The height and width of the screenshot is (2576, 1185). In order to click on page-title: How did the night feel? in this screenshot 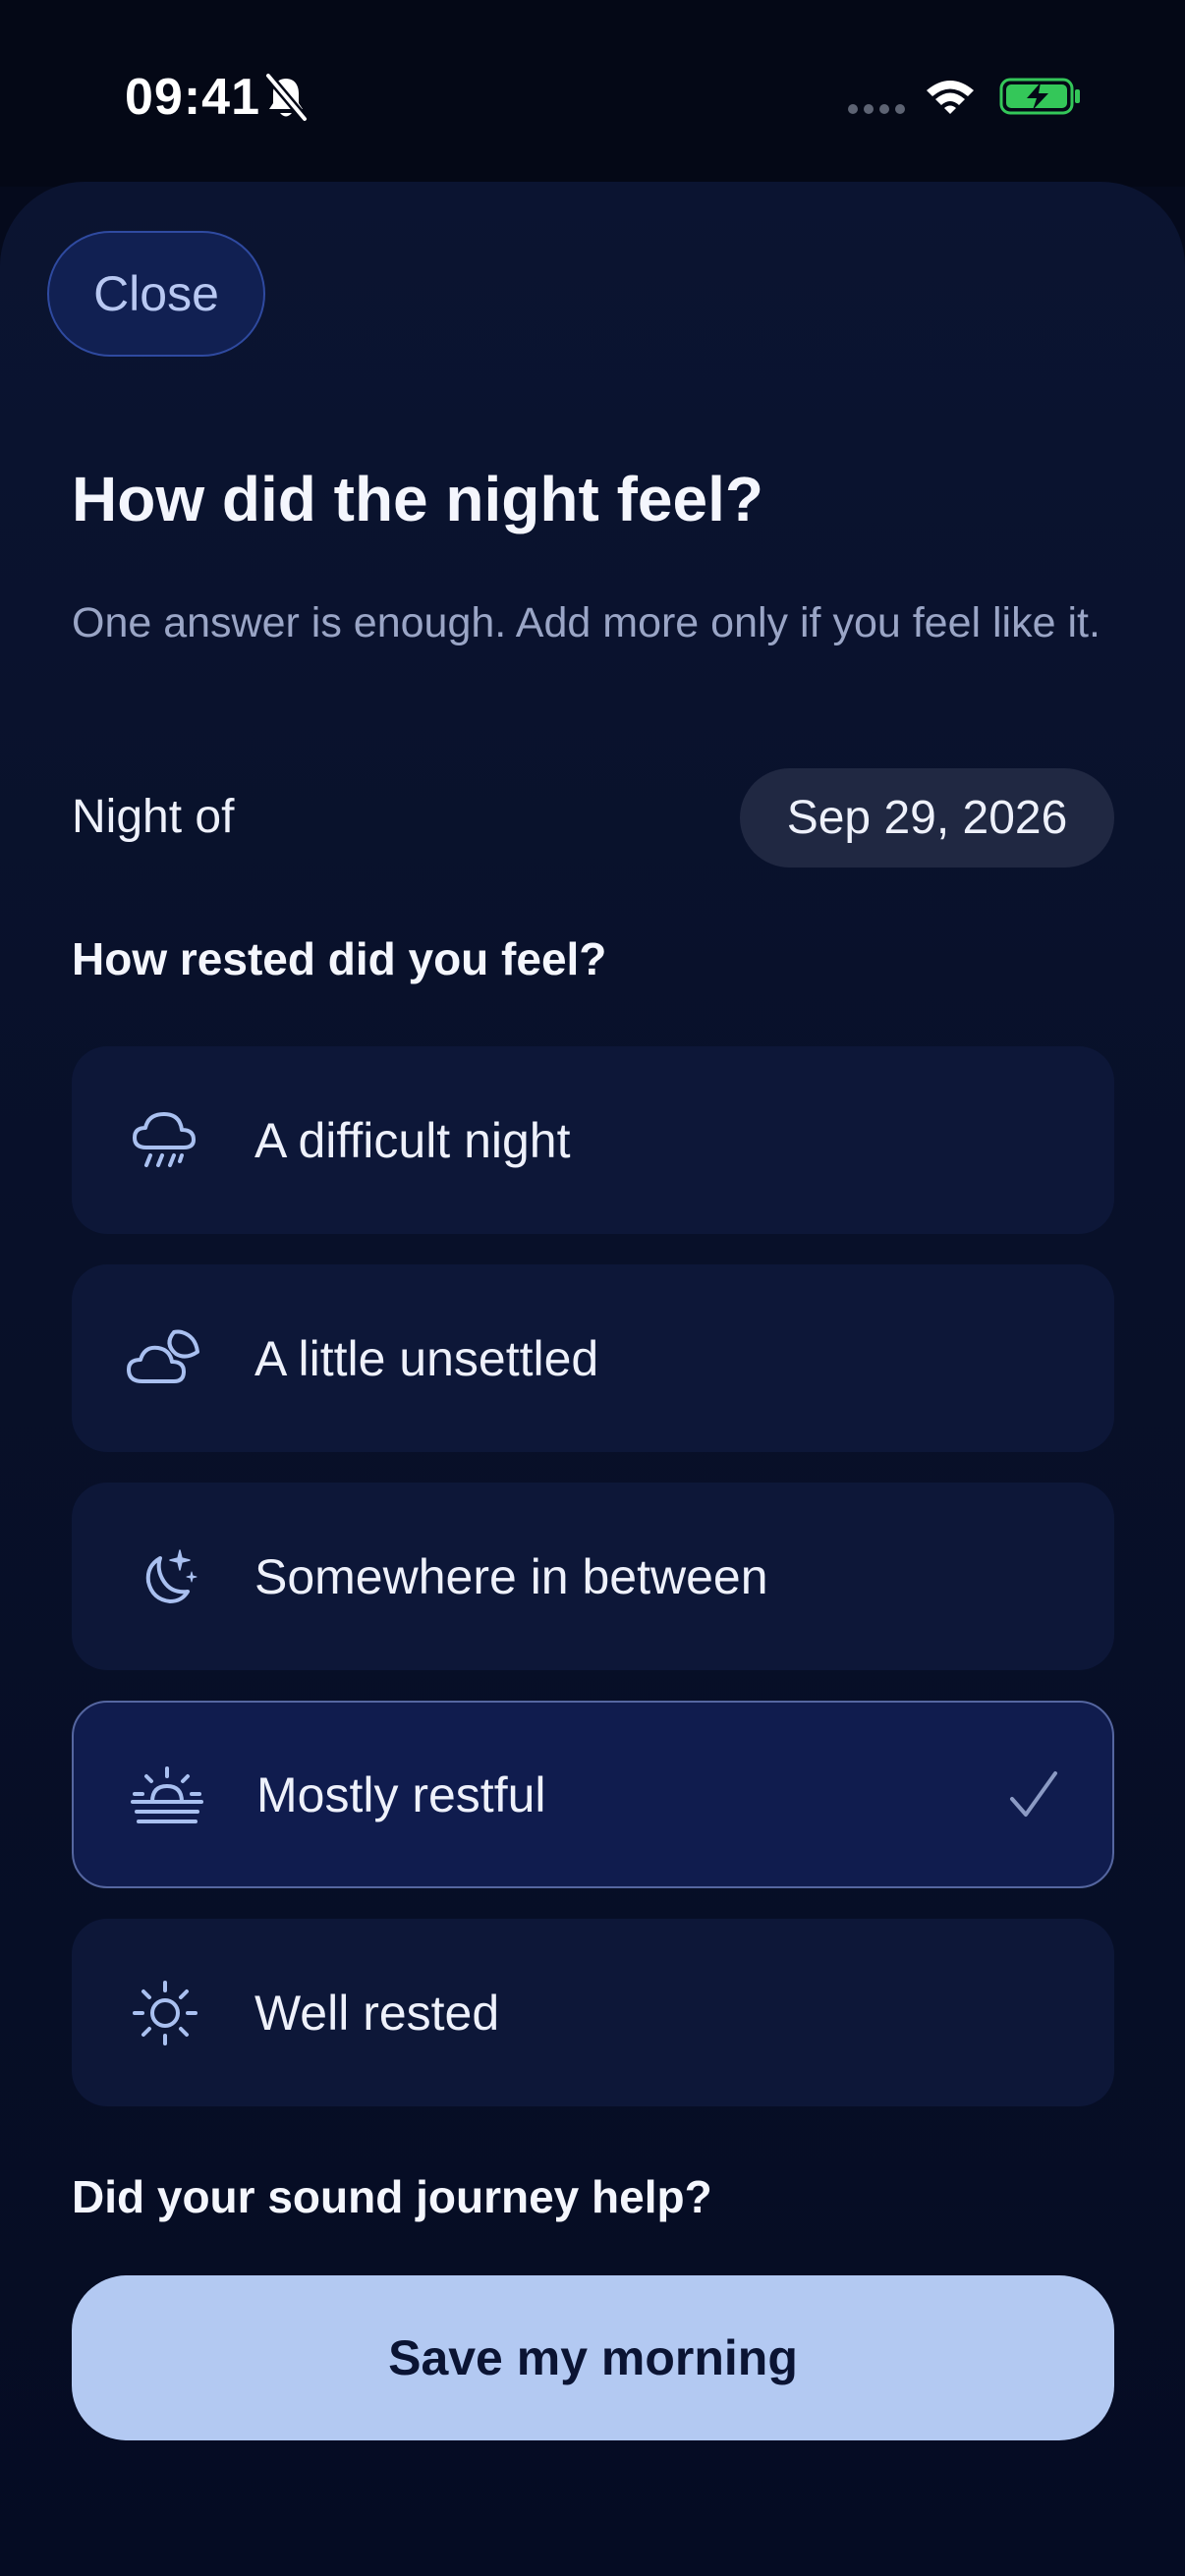, I will do `click(417, 499)`.